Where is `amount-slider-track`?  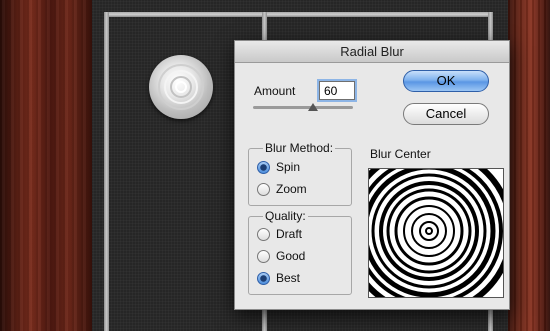 amount-slider-track is located at coordinates (303, 107).